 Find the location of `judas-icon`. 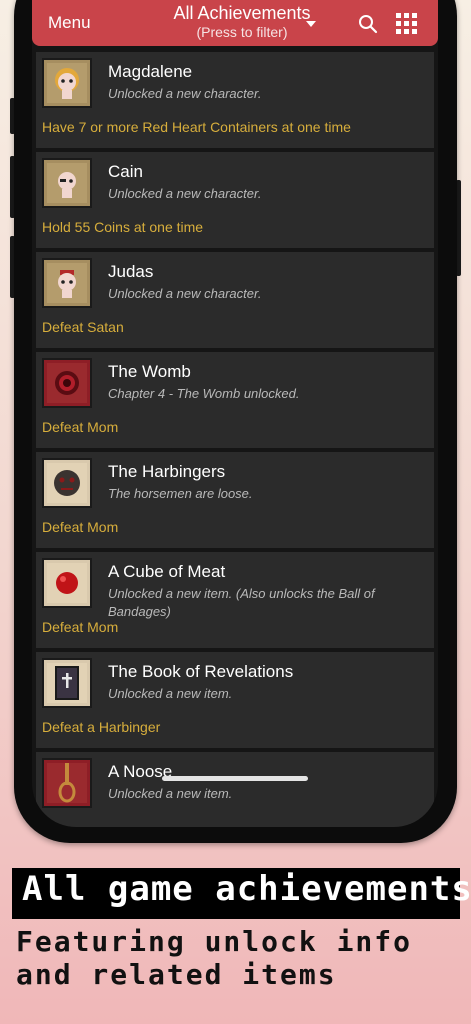

judas-icon is located at coordinates (67, 283).